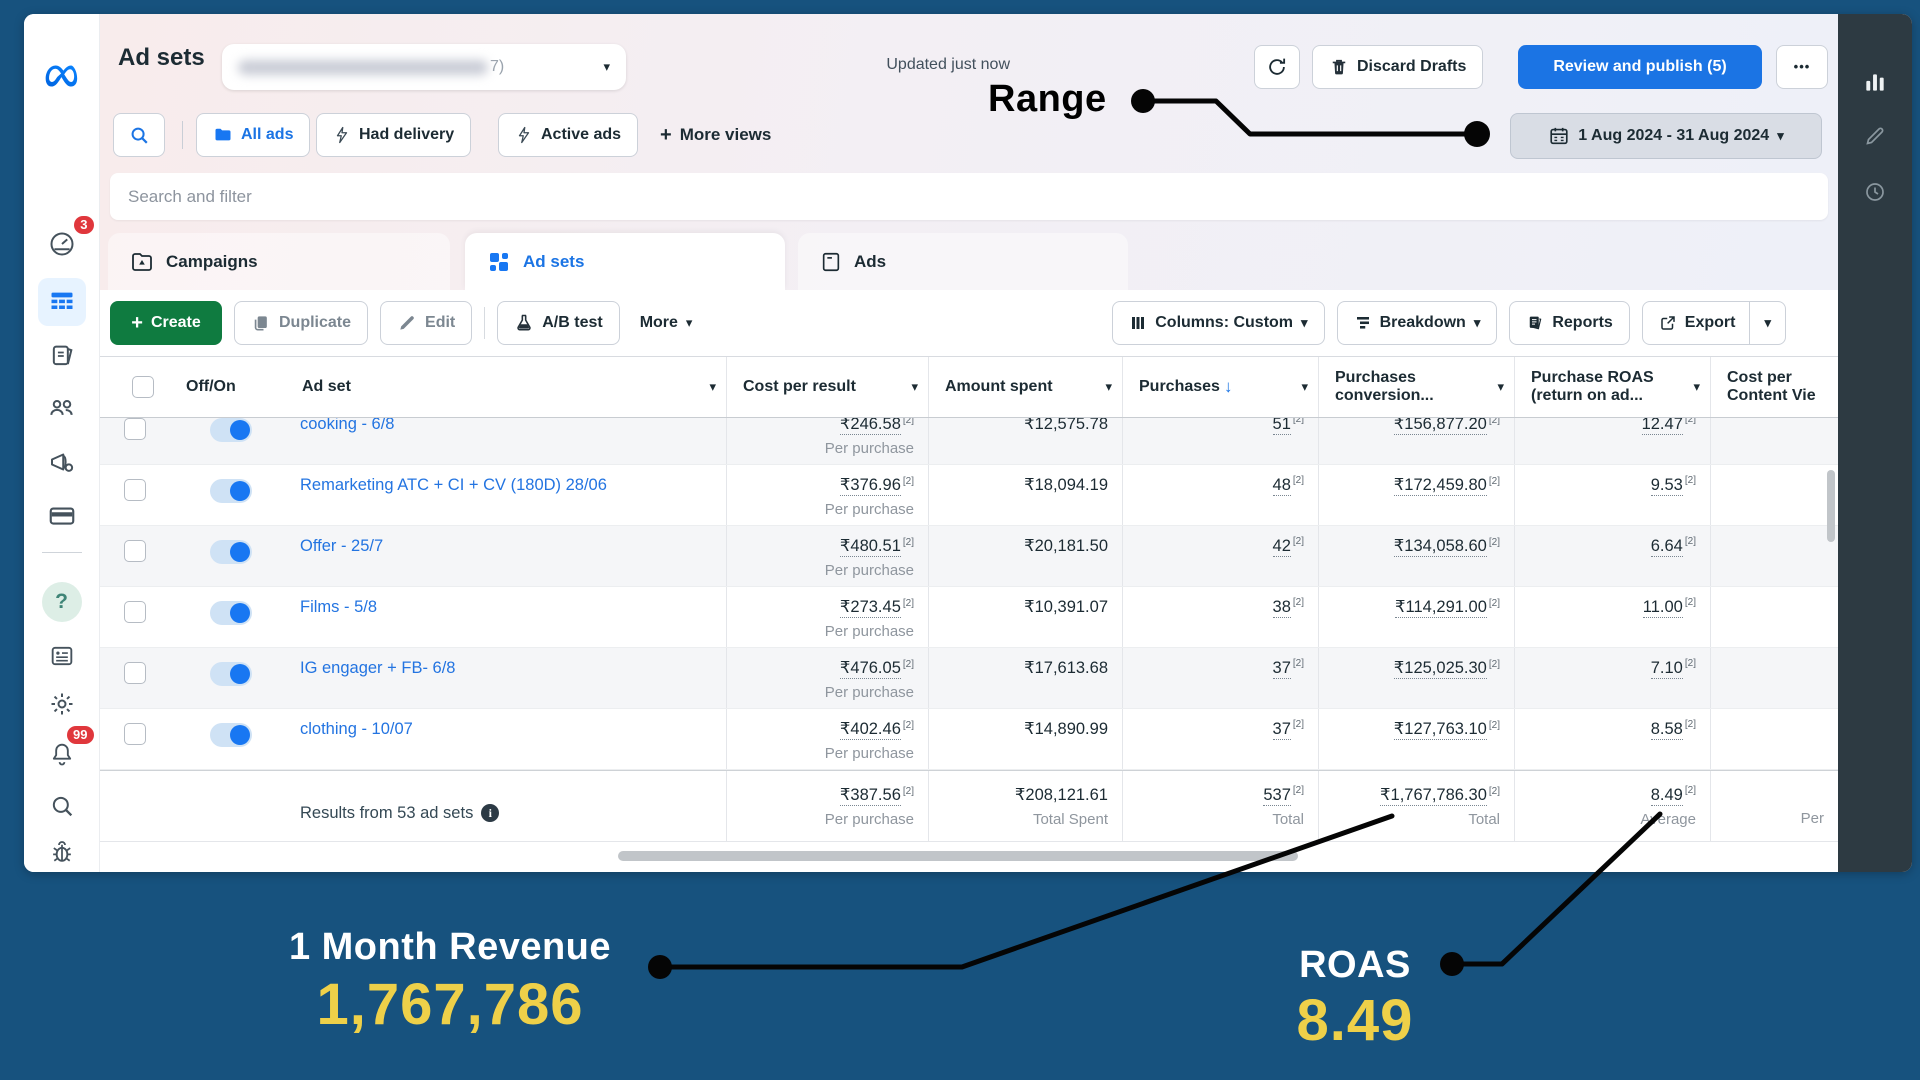  I want to click on view-all-ads: All ads, so click(253, 135).